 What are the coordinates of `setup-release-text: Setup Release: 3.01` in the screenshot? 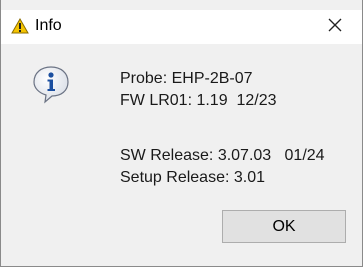 It's located at (192, 177).